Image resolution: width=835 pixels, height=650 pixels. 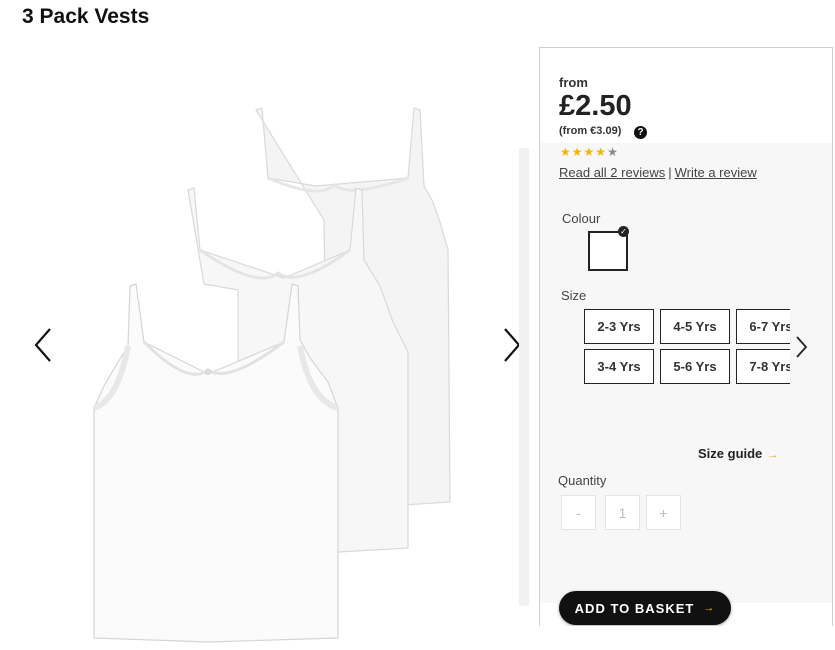 What do you see at coordinates (695, 366) in the screenshot?
I see `size-option-5-6: 5-6 Yrs` at bounding box center [695, 366].